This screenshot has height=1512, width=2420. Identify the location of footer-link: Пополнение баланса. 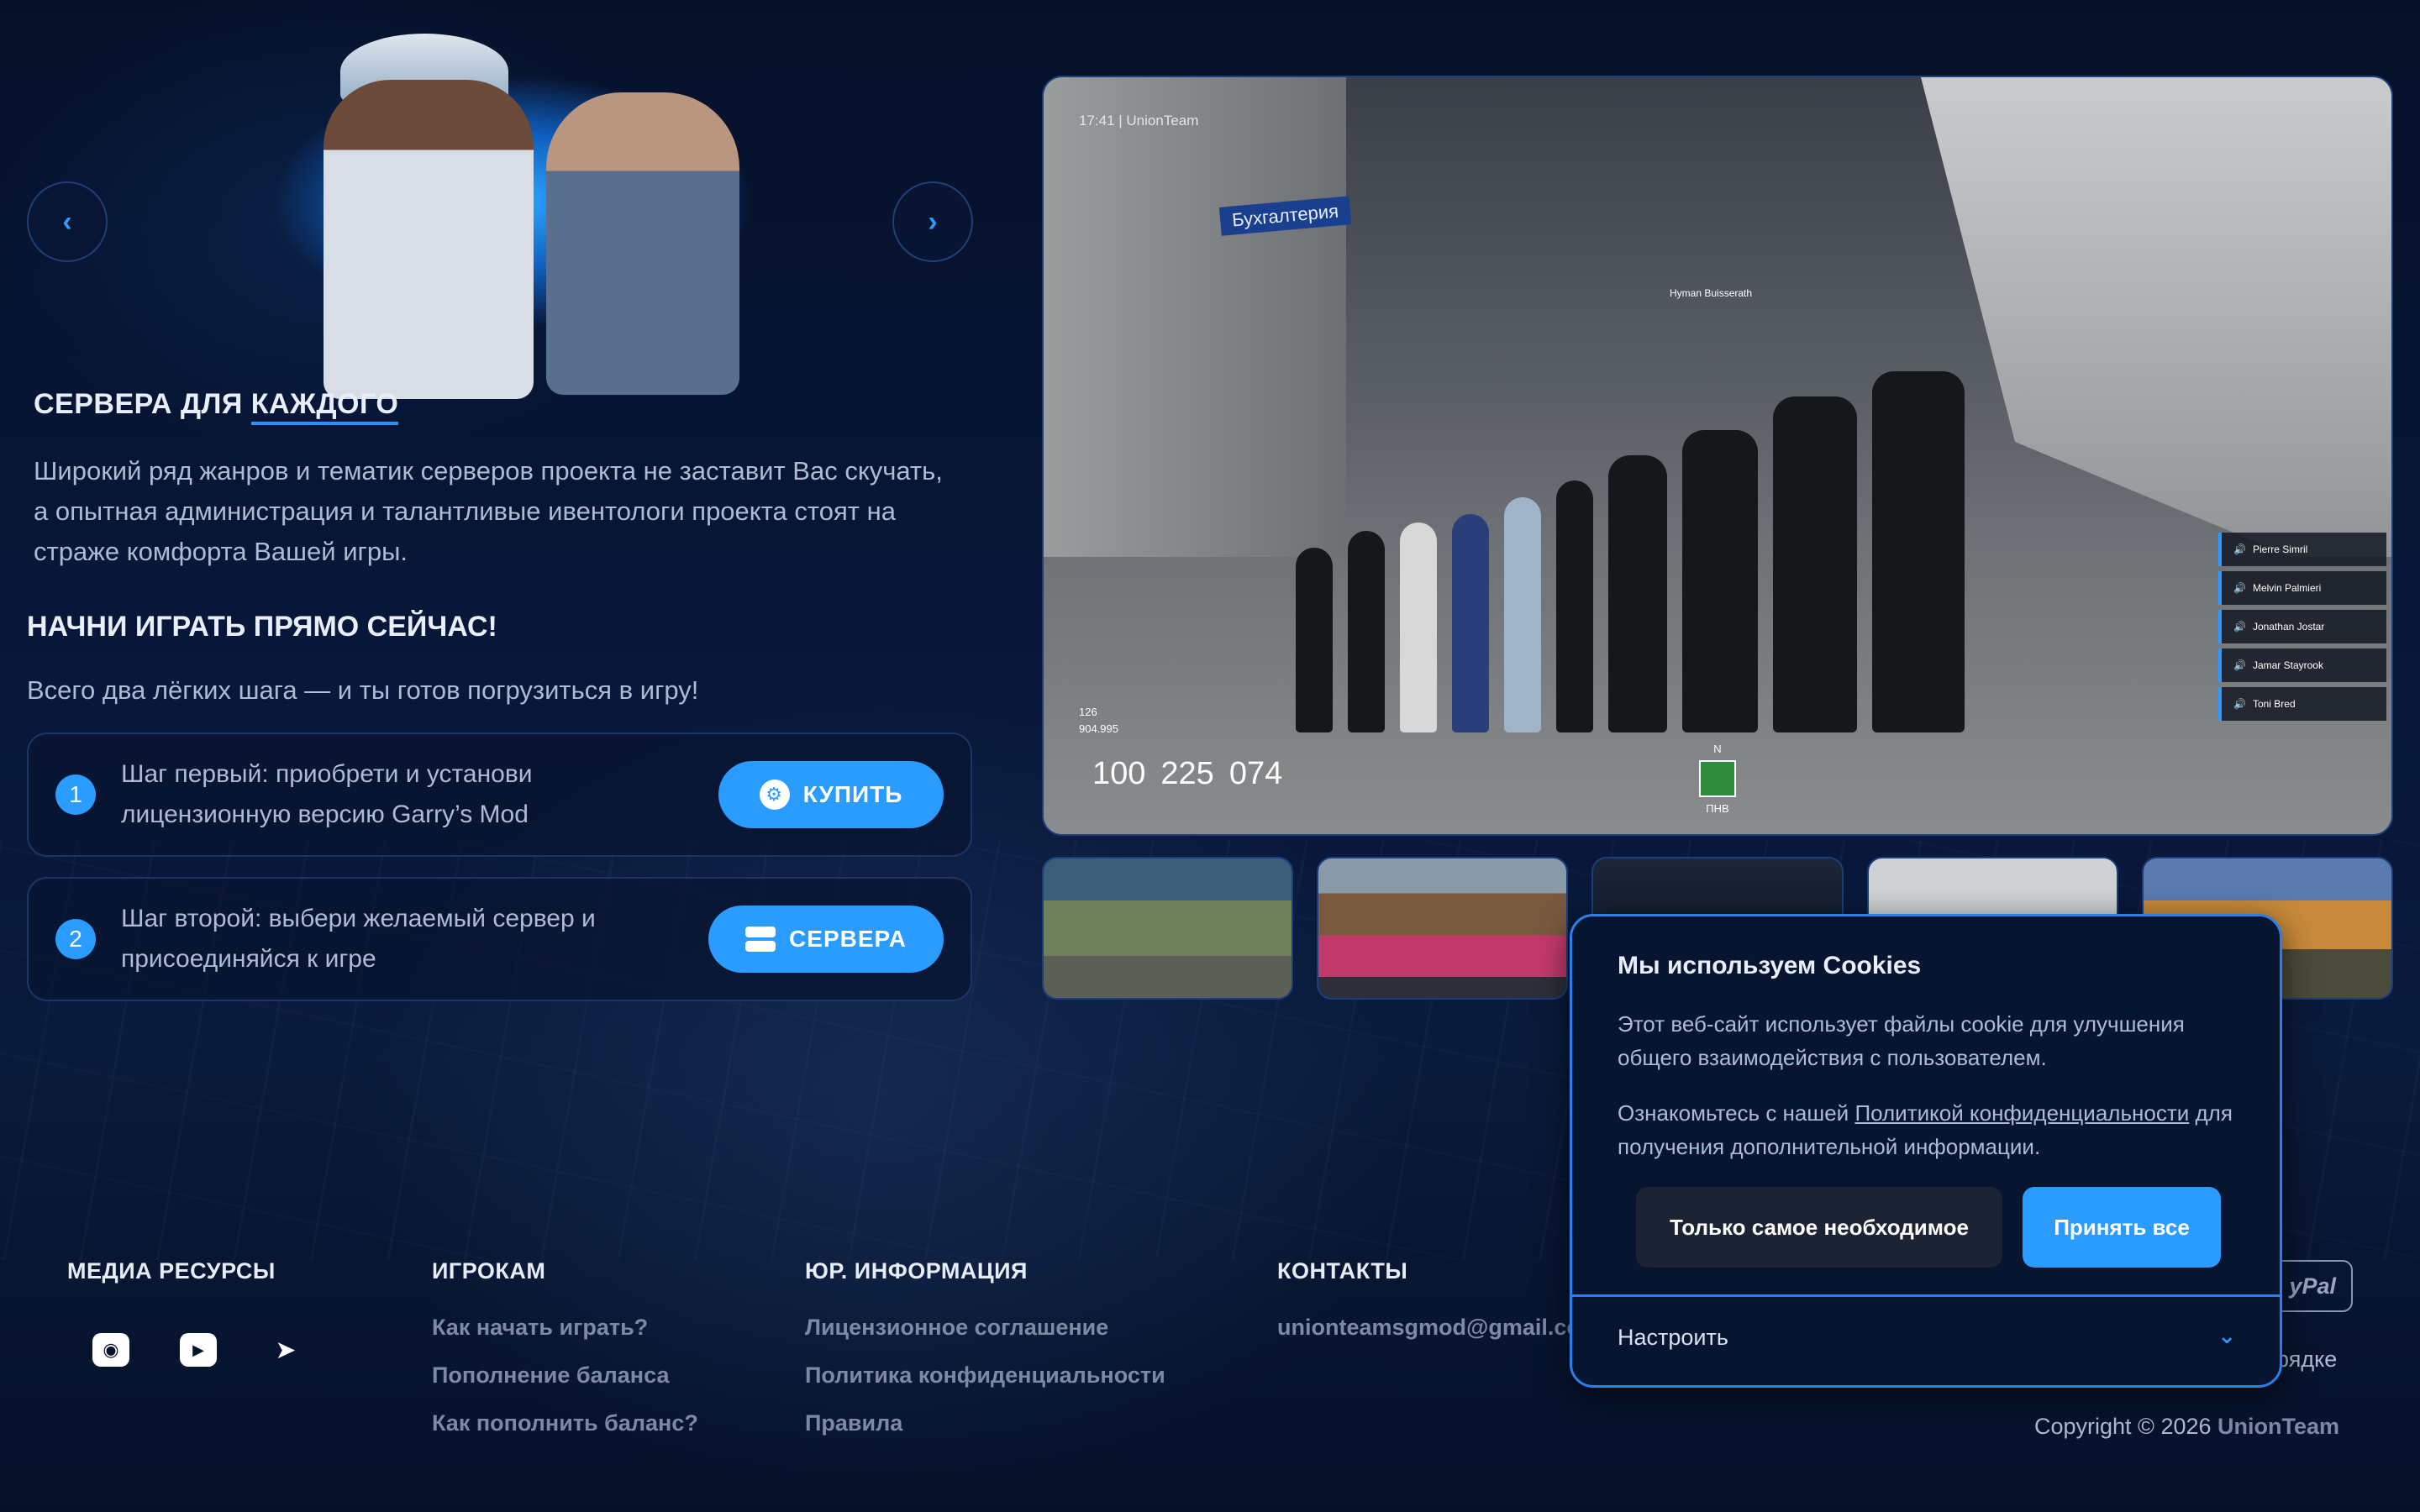
(565, 1375).